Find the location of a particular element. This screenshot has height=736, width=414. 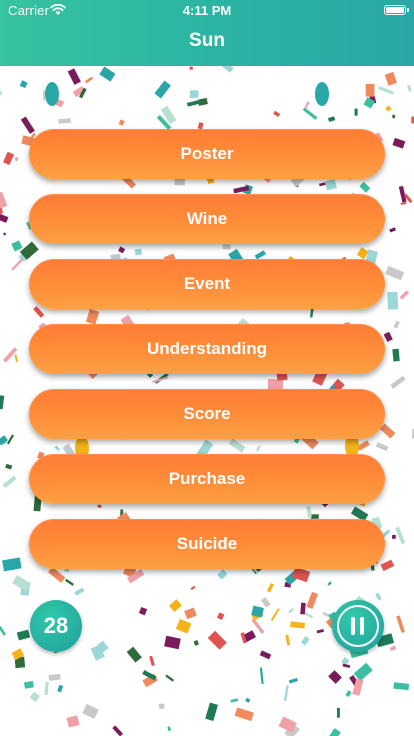

answer-button-score: Score is located at coordinates (207, 414).